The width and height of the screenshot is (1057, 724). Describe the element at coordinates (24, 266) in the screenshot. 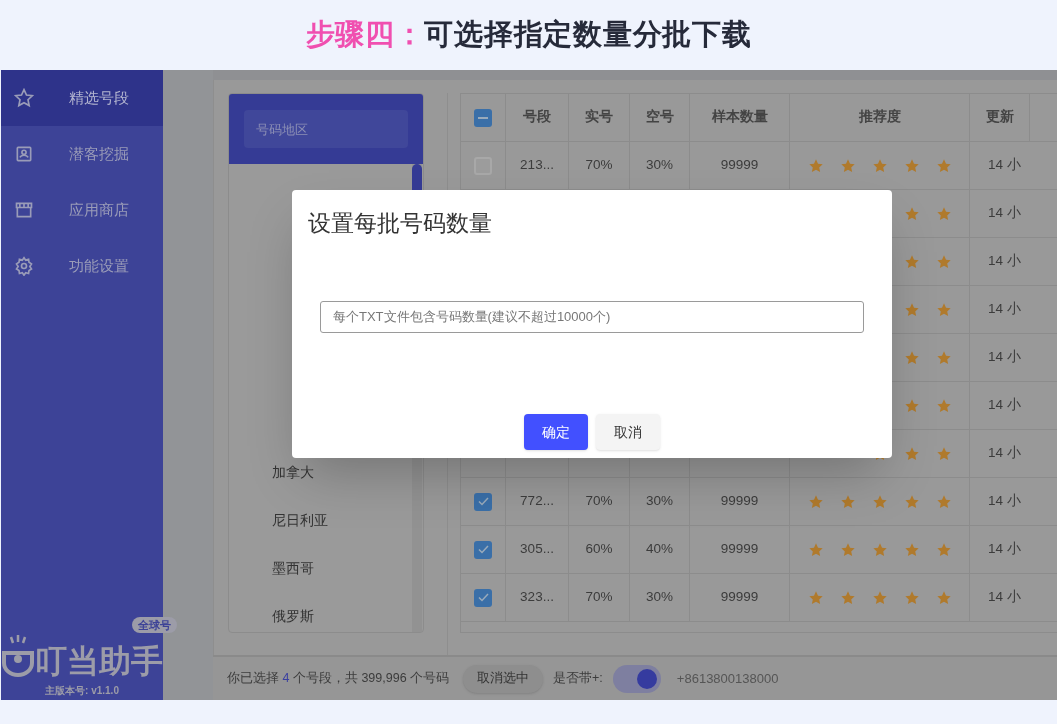

I see `settings-icon` at that location.